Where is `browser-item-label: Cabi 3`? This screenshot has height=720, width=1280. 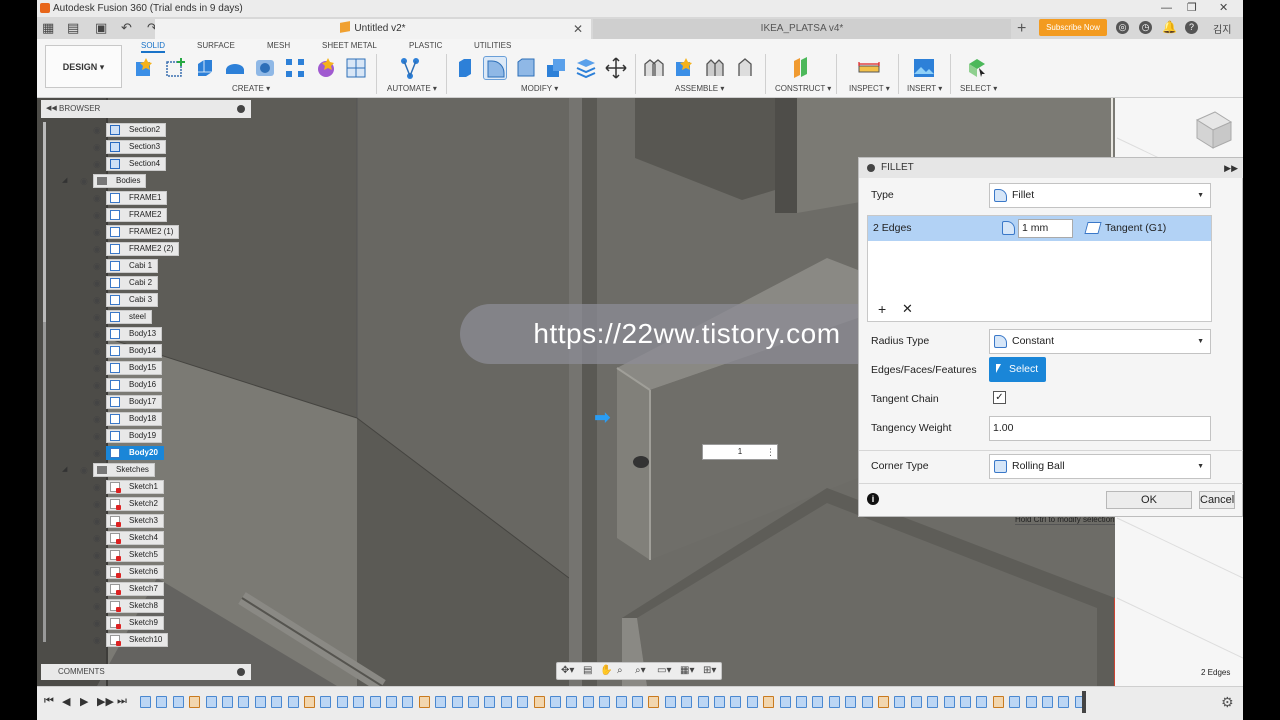 browser-item-label: Cabi 3 is located at coordinates (132, 300).